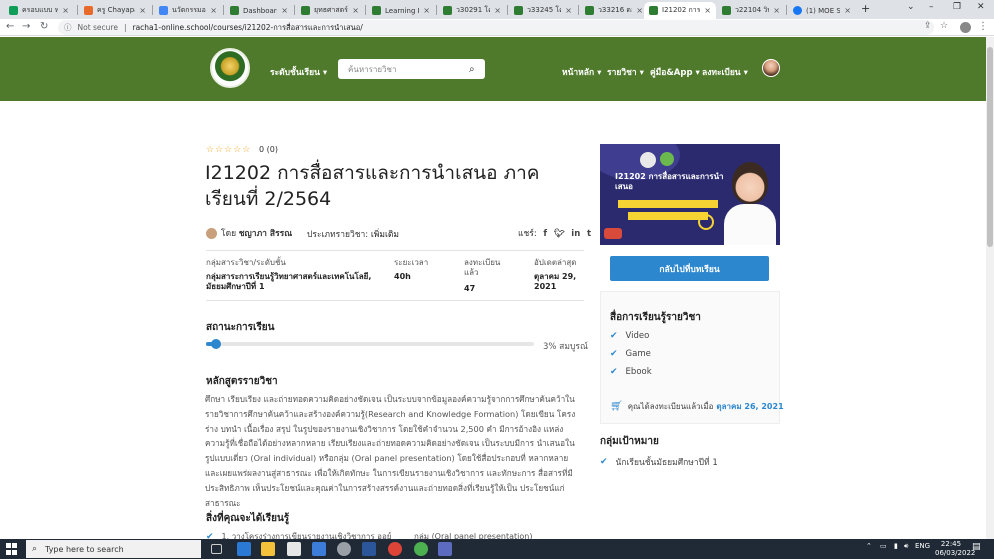 The height and width of the screenshot is (559, 994). What do you see at coordinates (259, 10) in the screenshot?
I see `browser-tab: Dashboard ×` at bounding box center [259, 10].